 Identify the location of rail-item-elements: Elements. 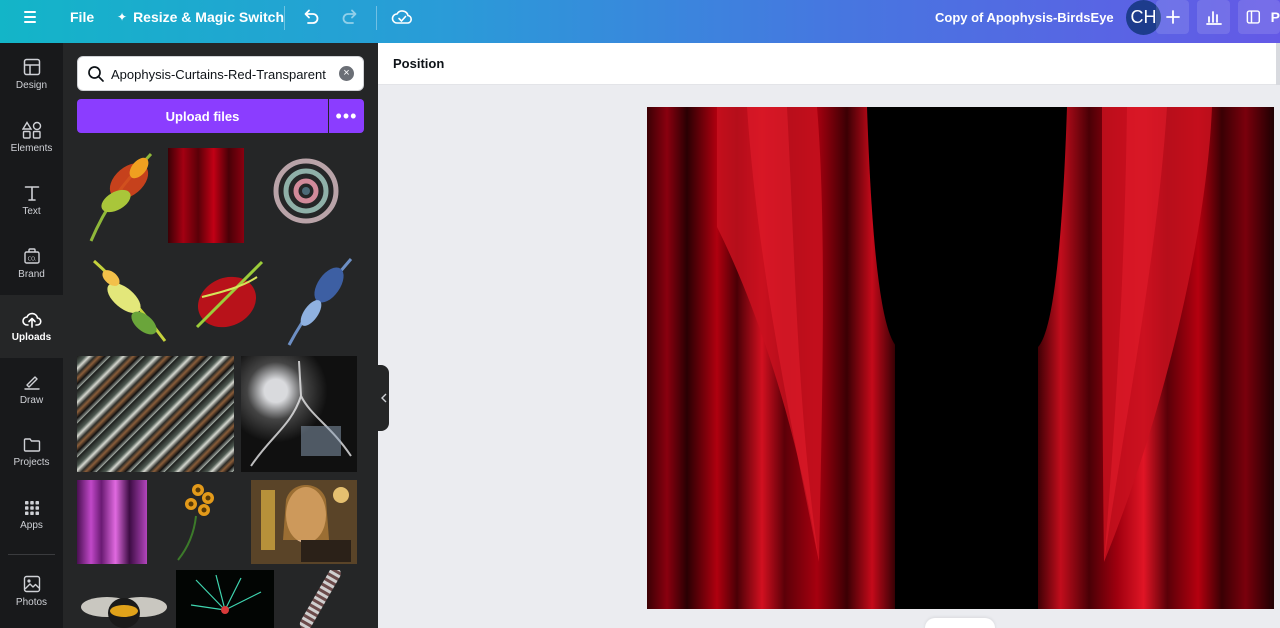
(31, 137).